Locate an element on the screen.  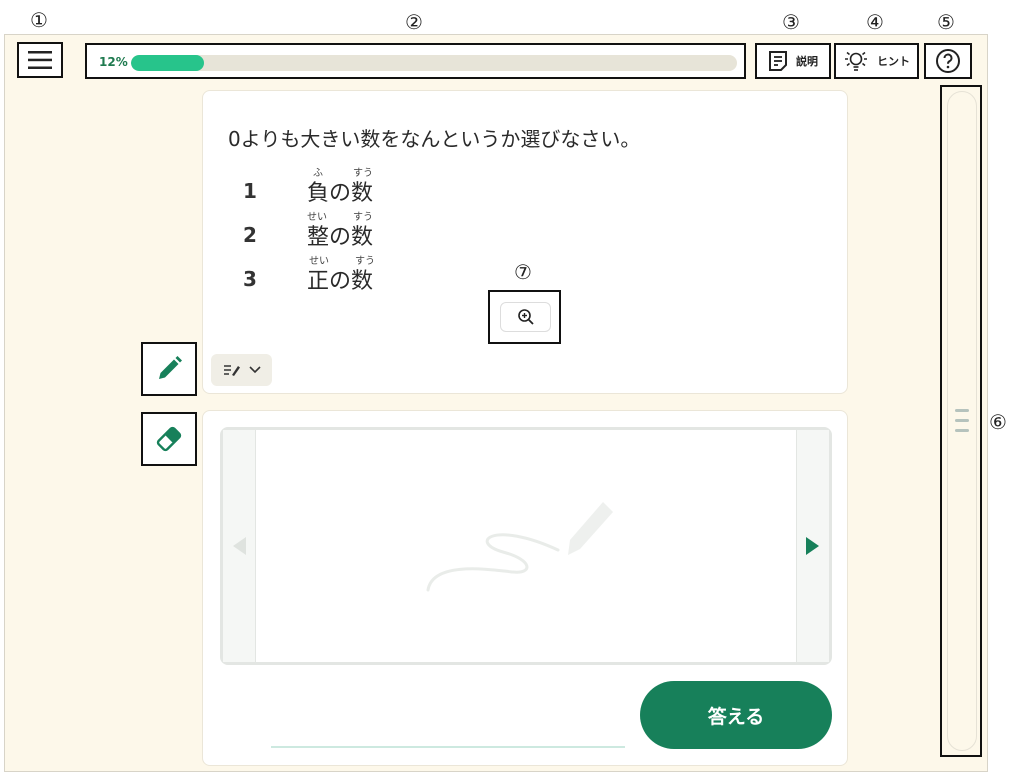
answer-button: 答える is located at coordinates (736, 715).